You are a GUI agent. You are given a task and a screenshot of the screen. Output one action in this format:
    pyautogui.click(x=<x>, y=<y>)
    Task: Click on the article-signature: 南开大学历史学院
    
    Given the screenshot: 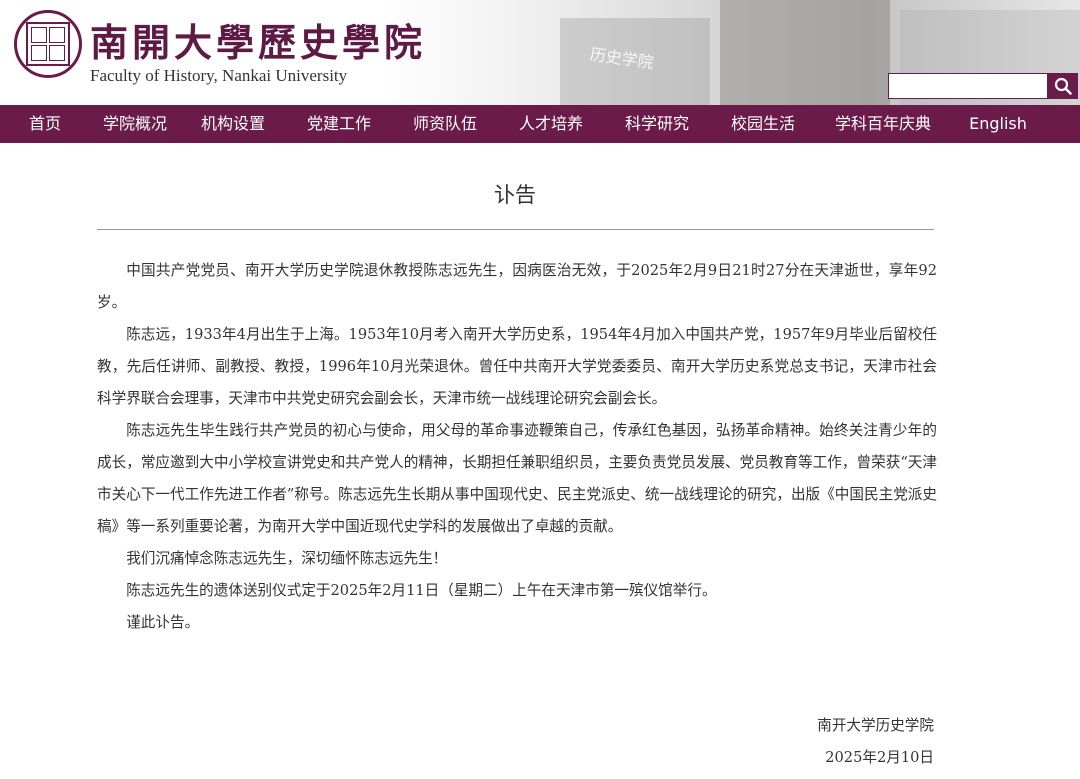 What is the action you would take?
    pyautogui.click(x=875, y=725)
    